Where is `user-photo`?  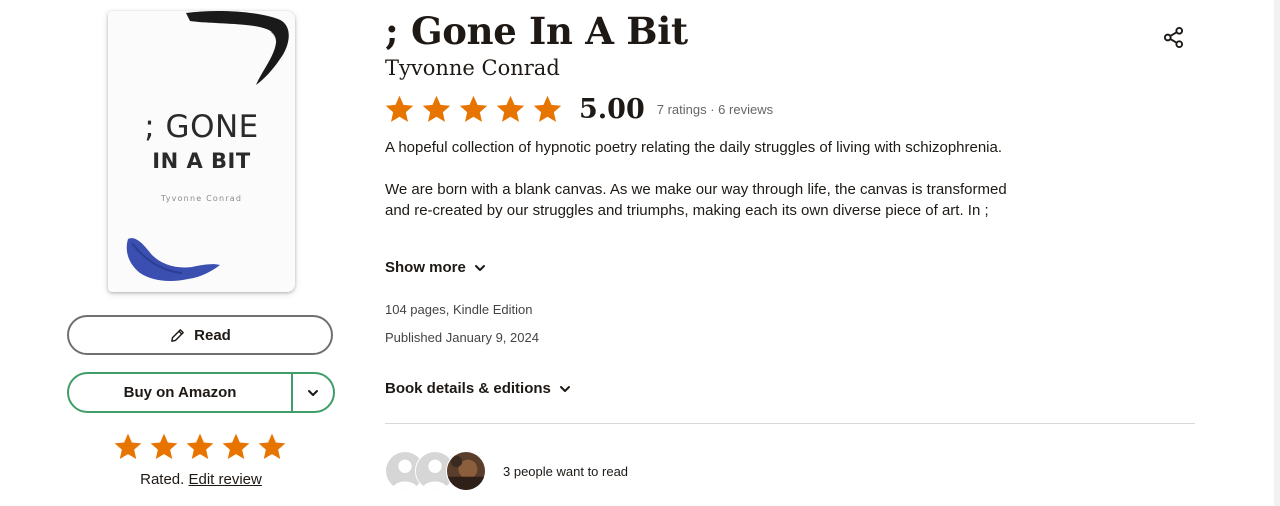 user-photo is located at coordinates (466, 471).